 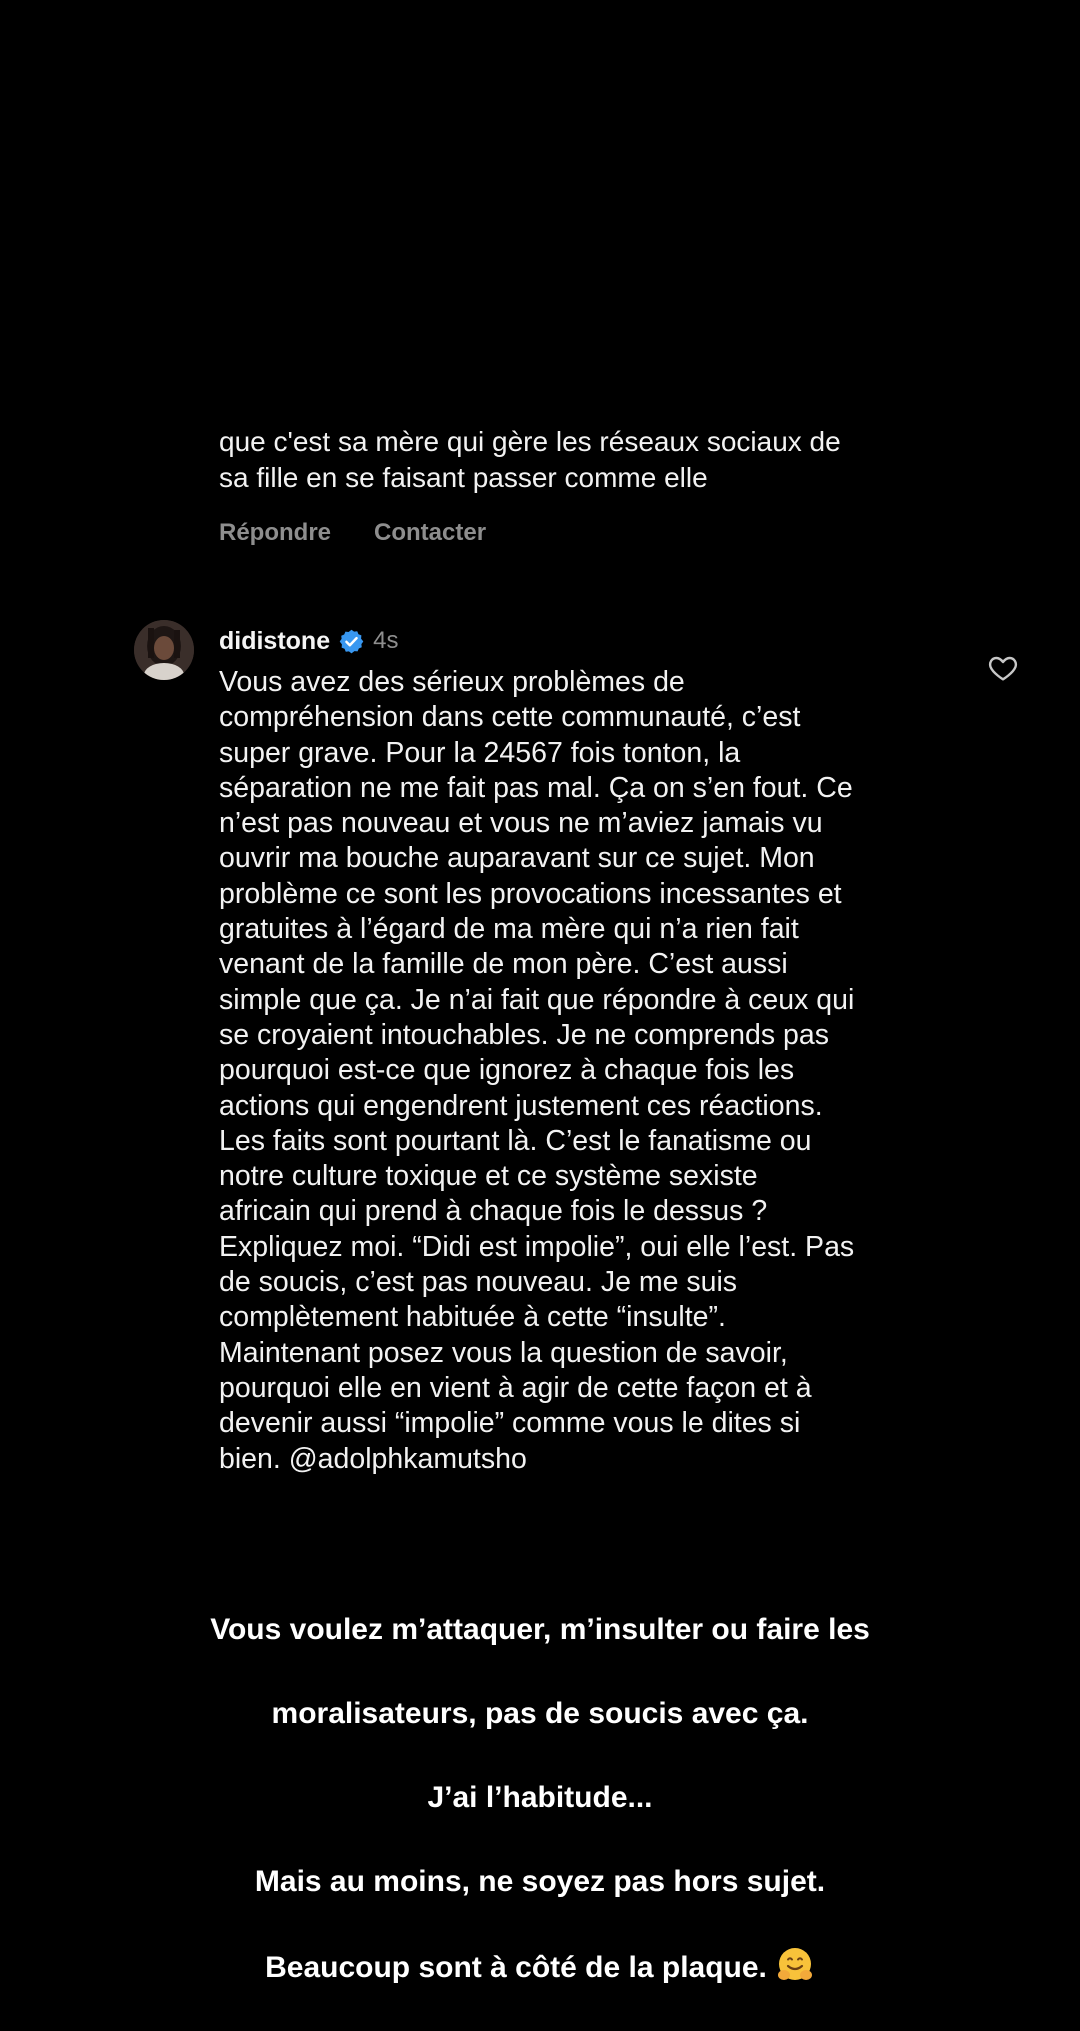 What do you see at coordinates (351, 641) in the screenshot?
I see `verified-badge-icon` at bounding box center [351, 641].